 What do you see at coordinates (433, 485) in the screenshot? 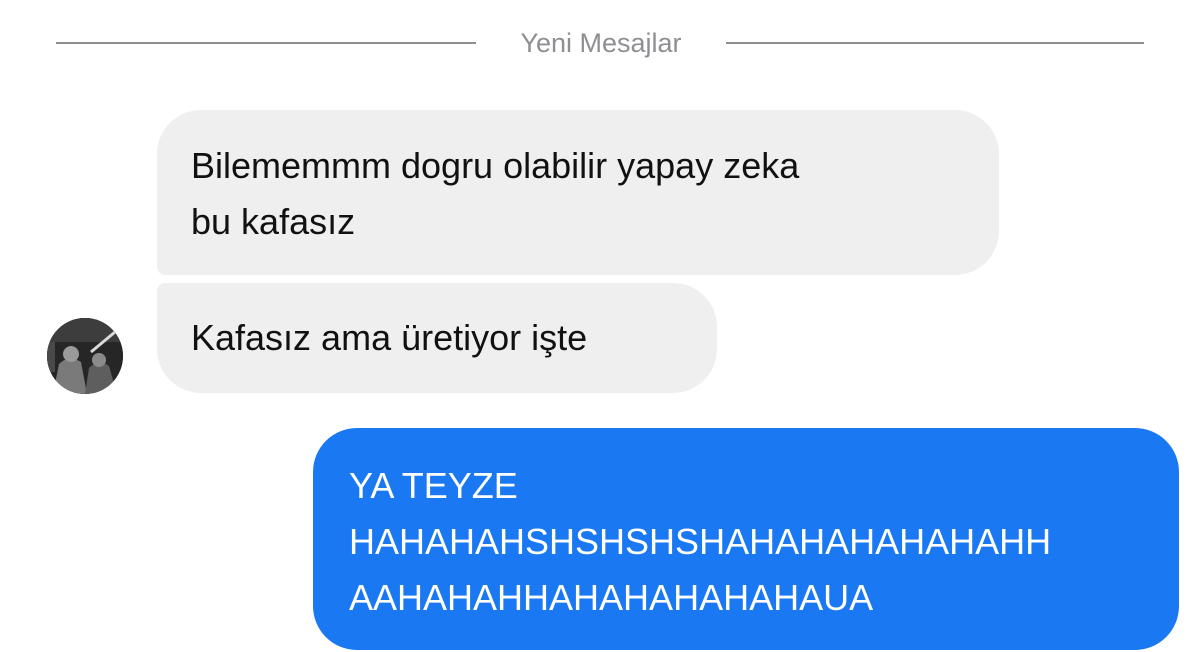
I see `message-text-line: YA TEYZE` at bounding box center [433, 485].